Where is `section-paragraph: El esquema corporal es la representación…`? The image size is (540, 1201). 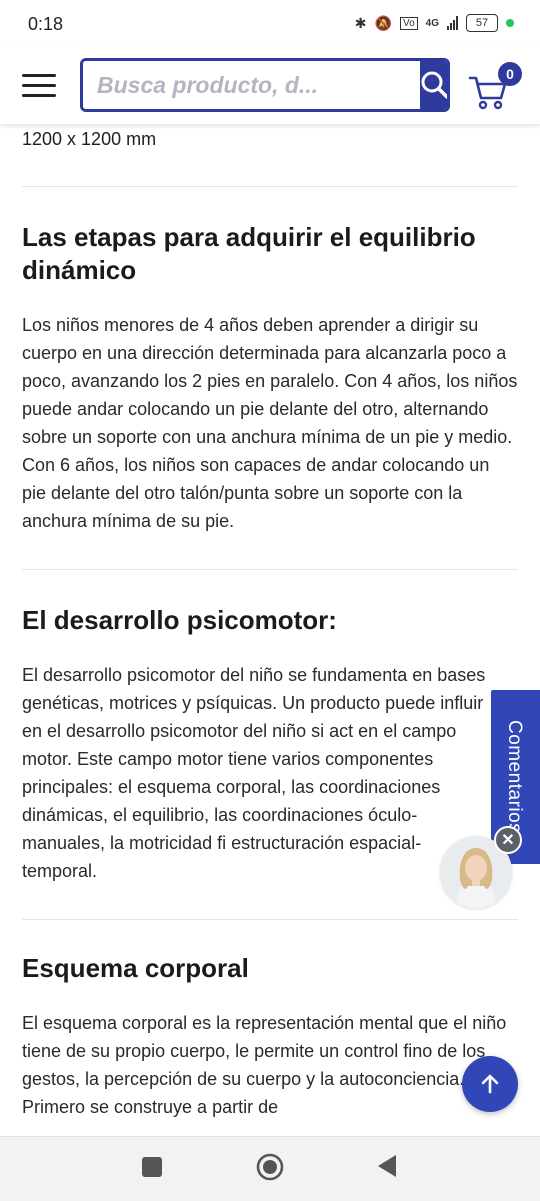 section-paragraph: El esquema corporal es la representación… is located at coordinates (264, 1065).